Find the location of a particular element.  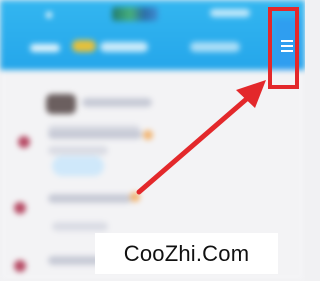

status-bar-indicator is located at coordinates (49, 15).